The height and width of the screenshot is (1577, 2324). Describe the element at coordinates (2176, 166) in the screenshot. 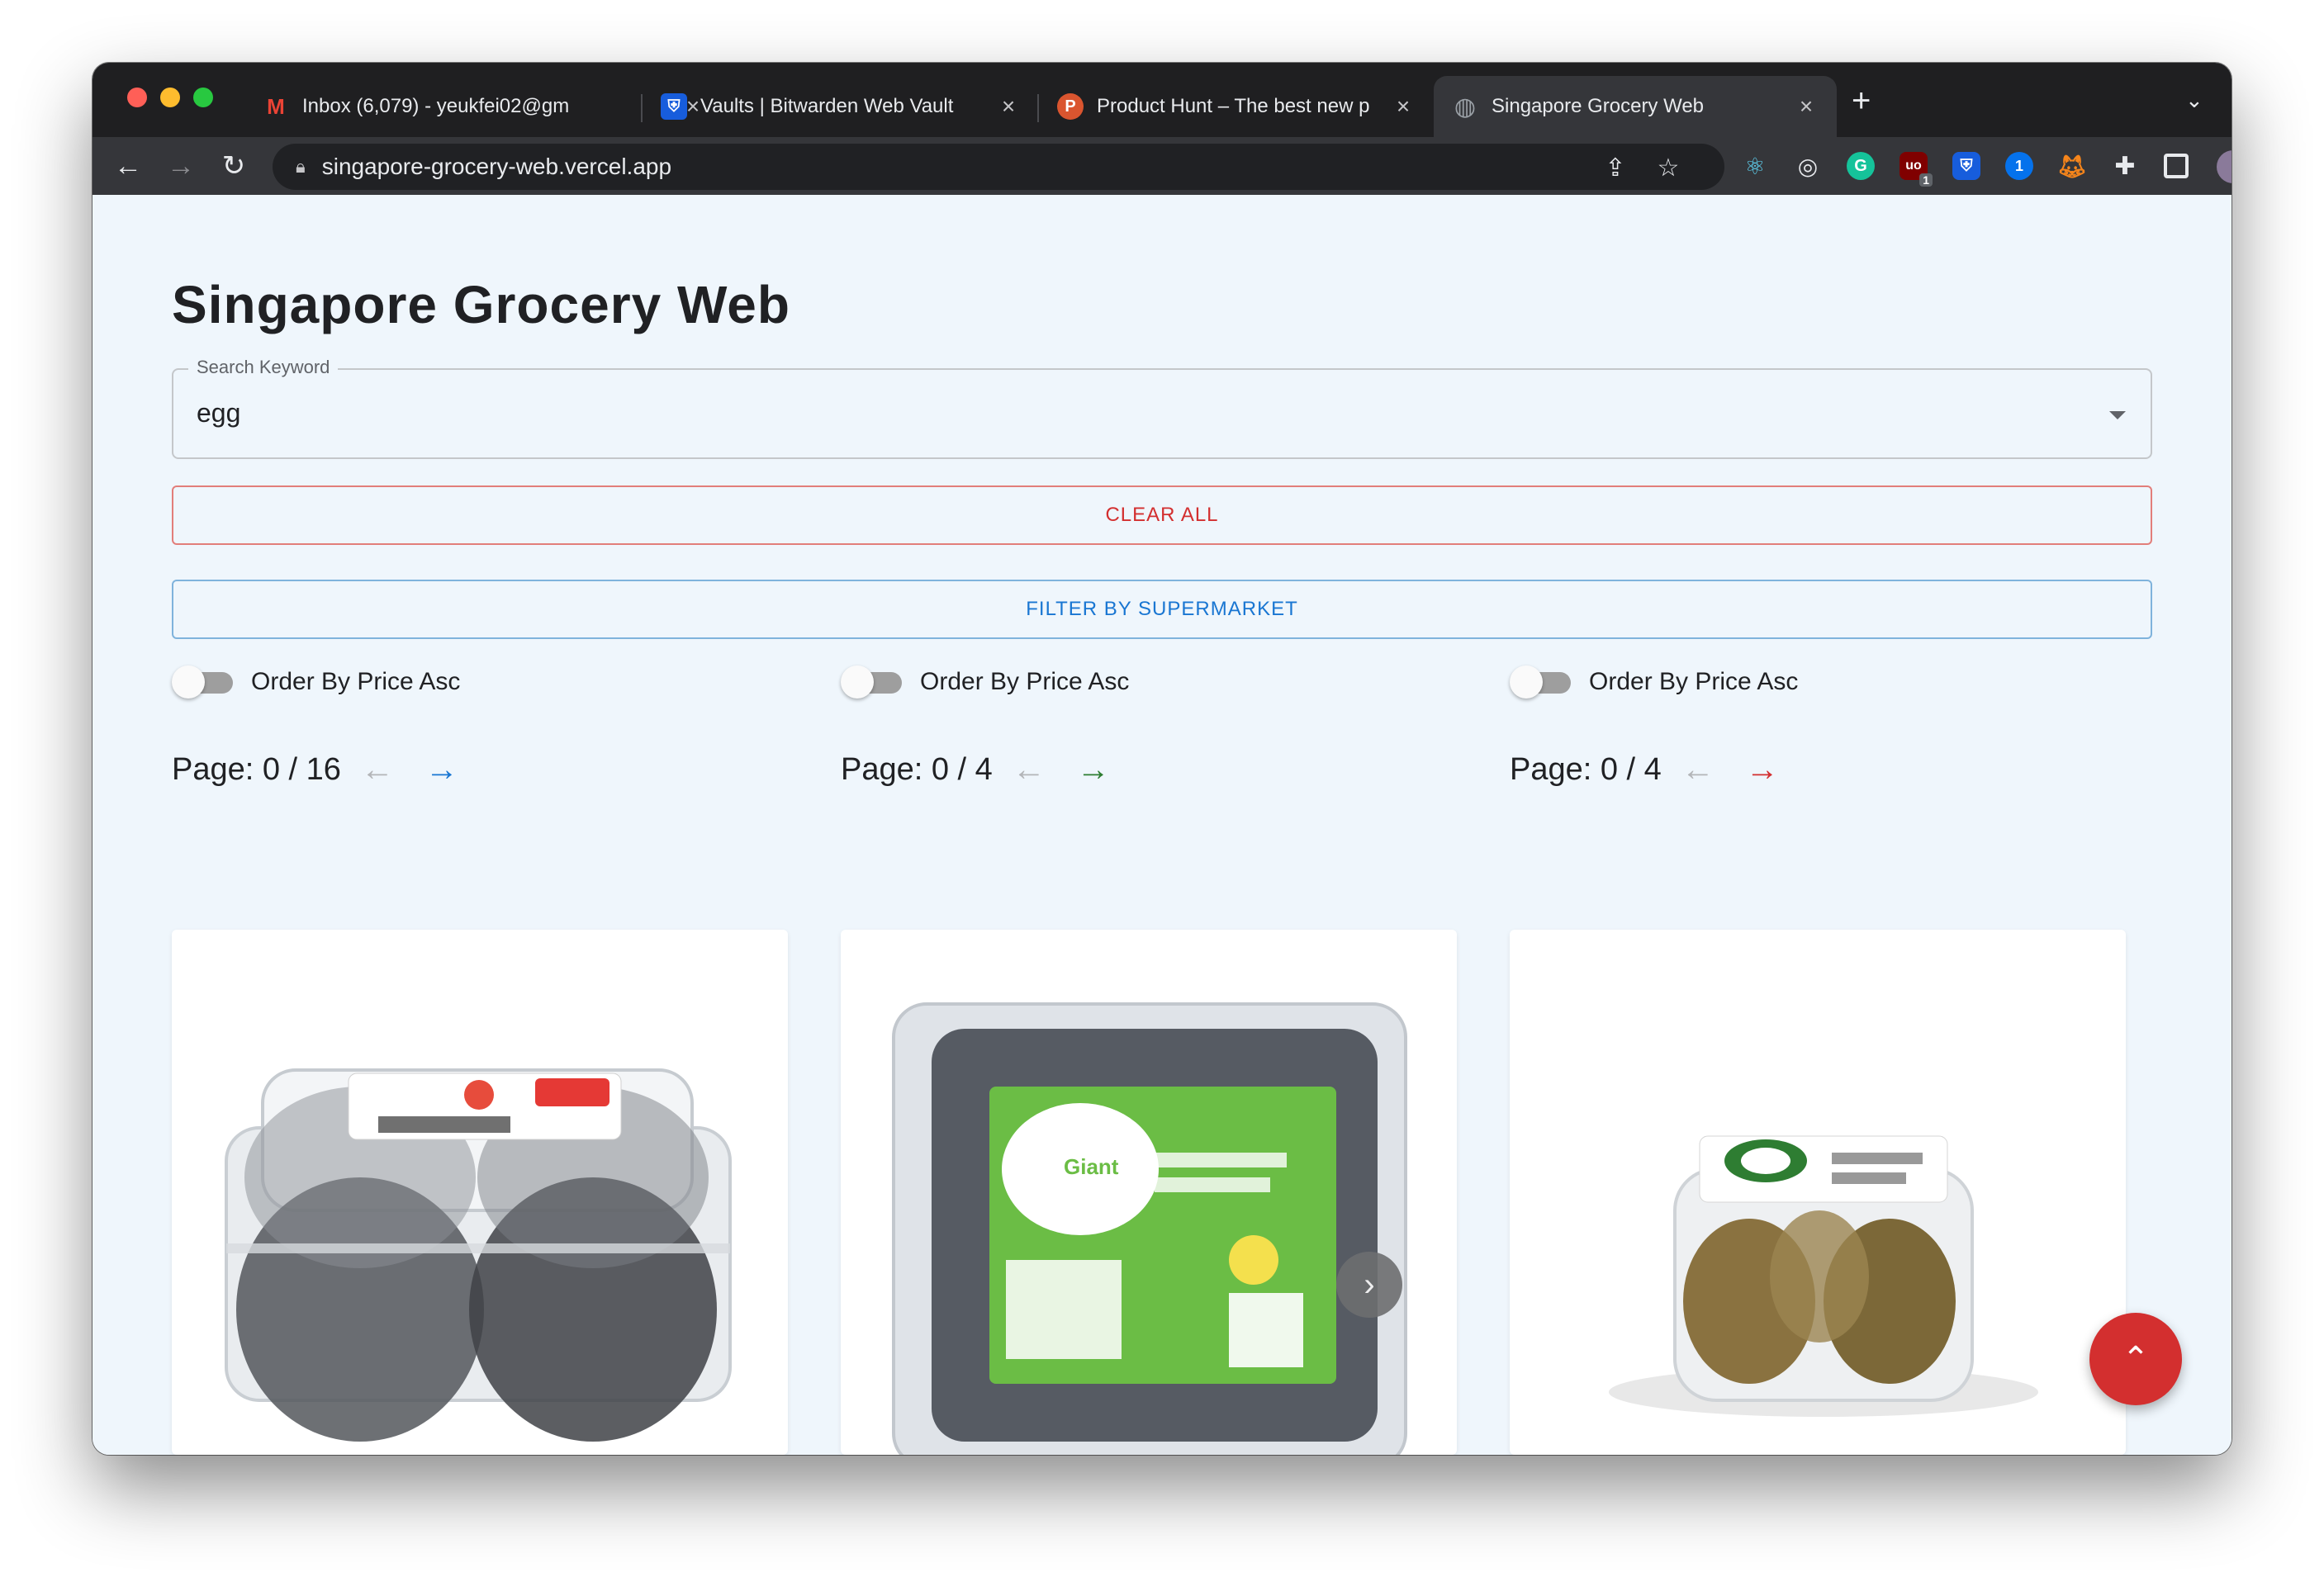

I see `side-panel-icon` at that location.